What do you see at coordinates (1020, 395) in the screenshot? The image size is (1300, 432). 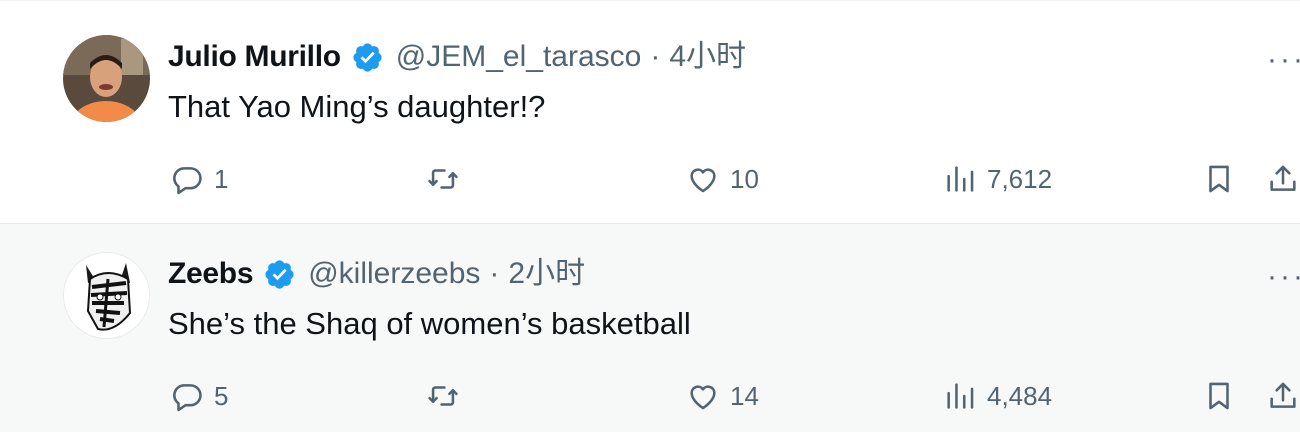 I see `views-count: 4,484` at bounding box center [1020, 395].